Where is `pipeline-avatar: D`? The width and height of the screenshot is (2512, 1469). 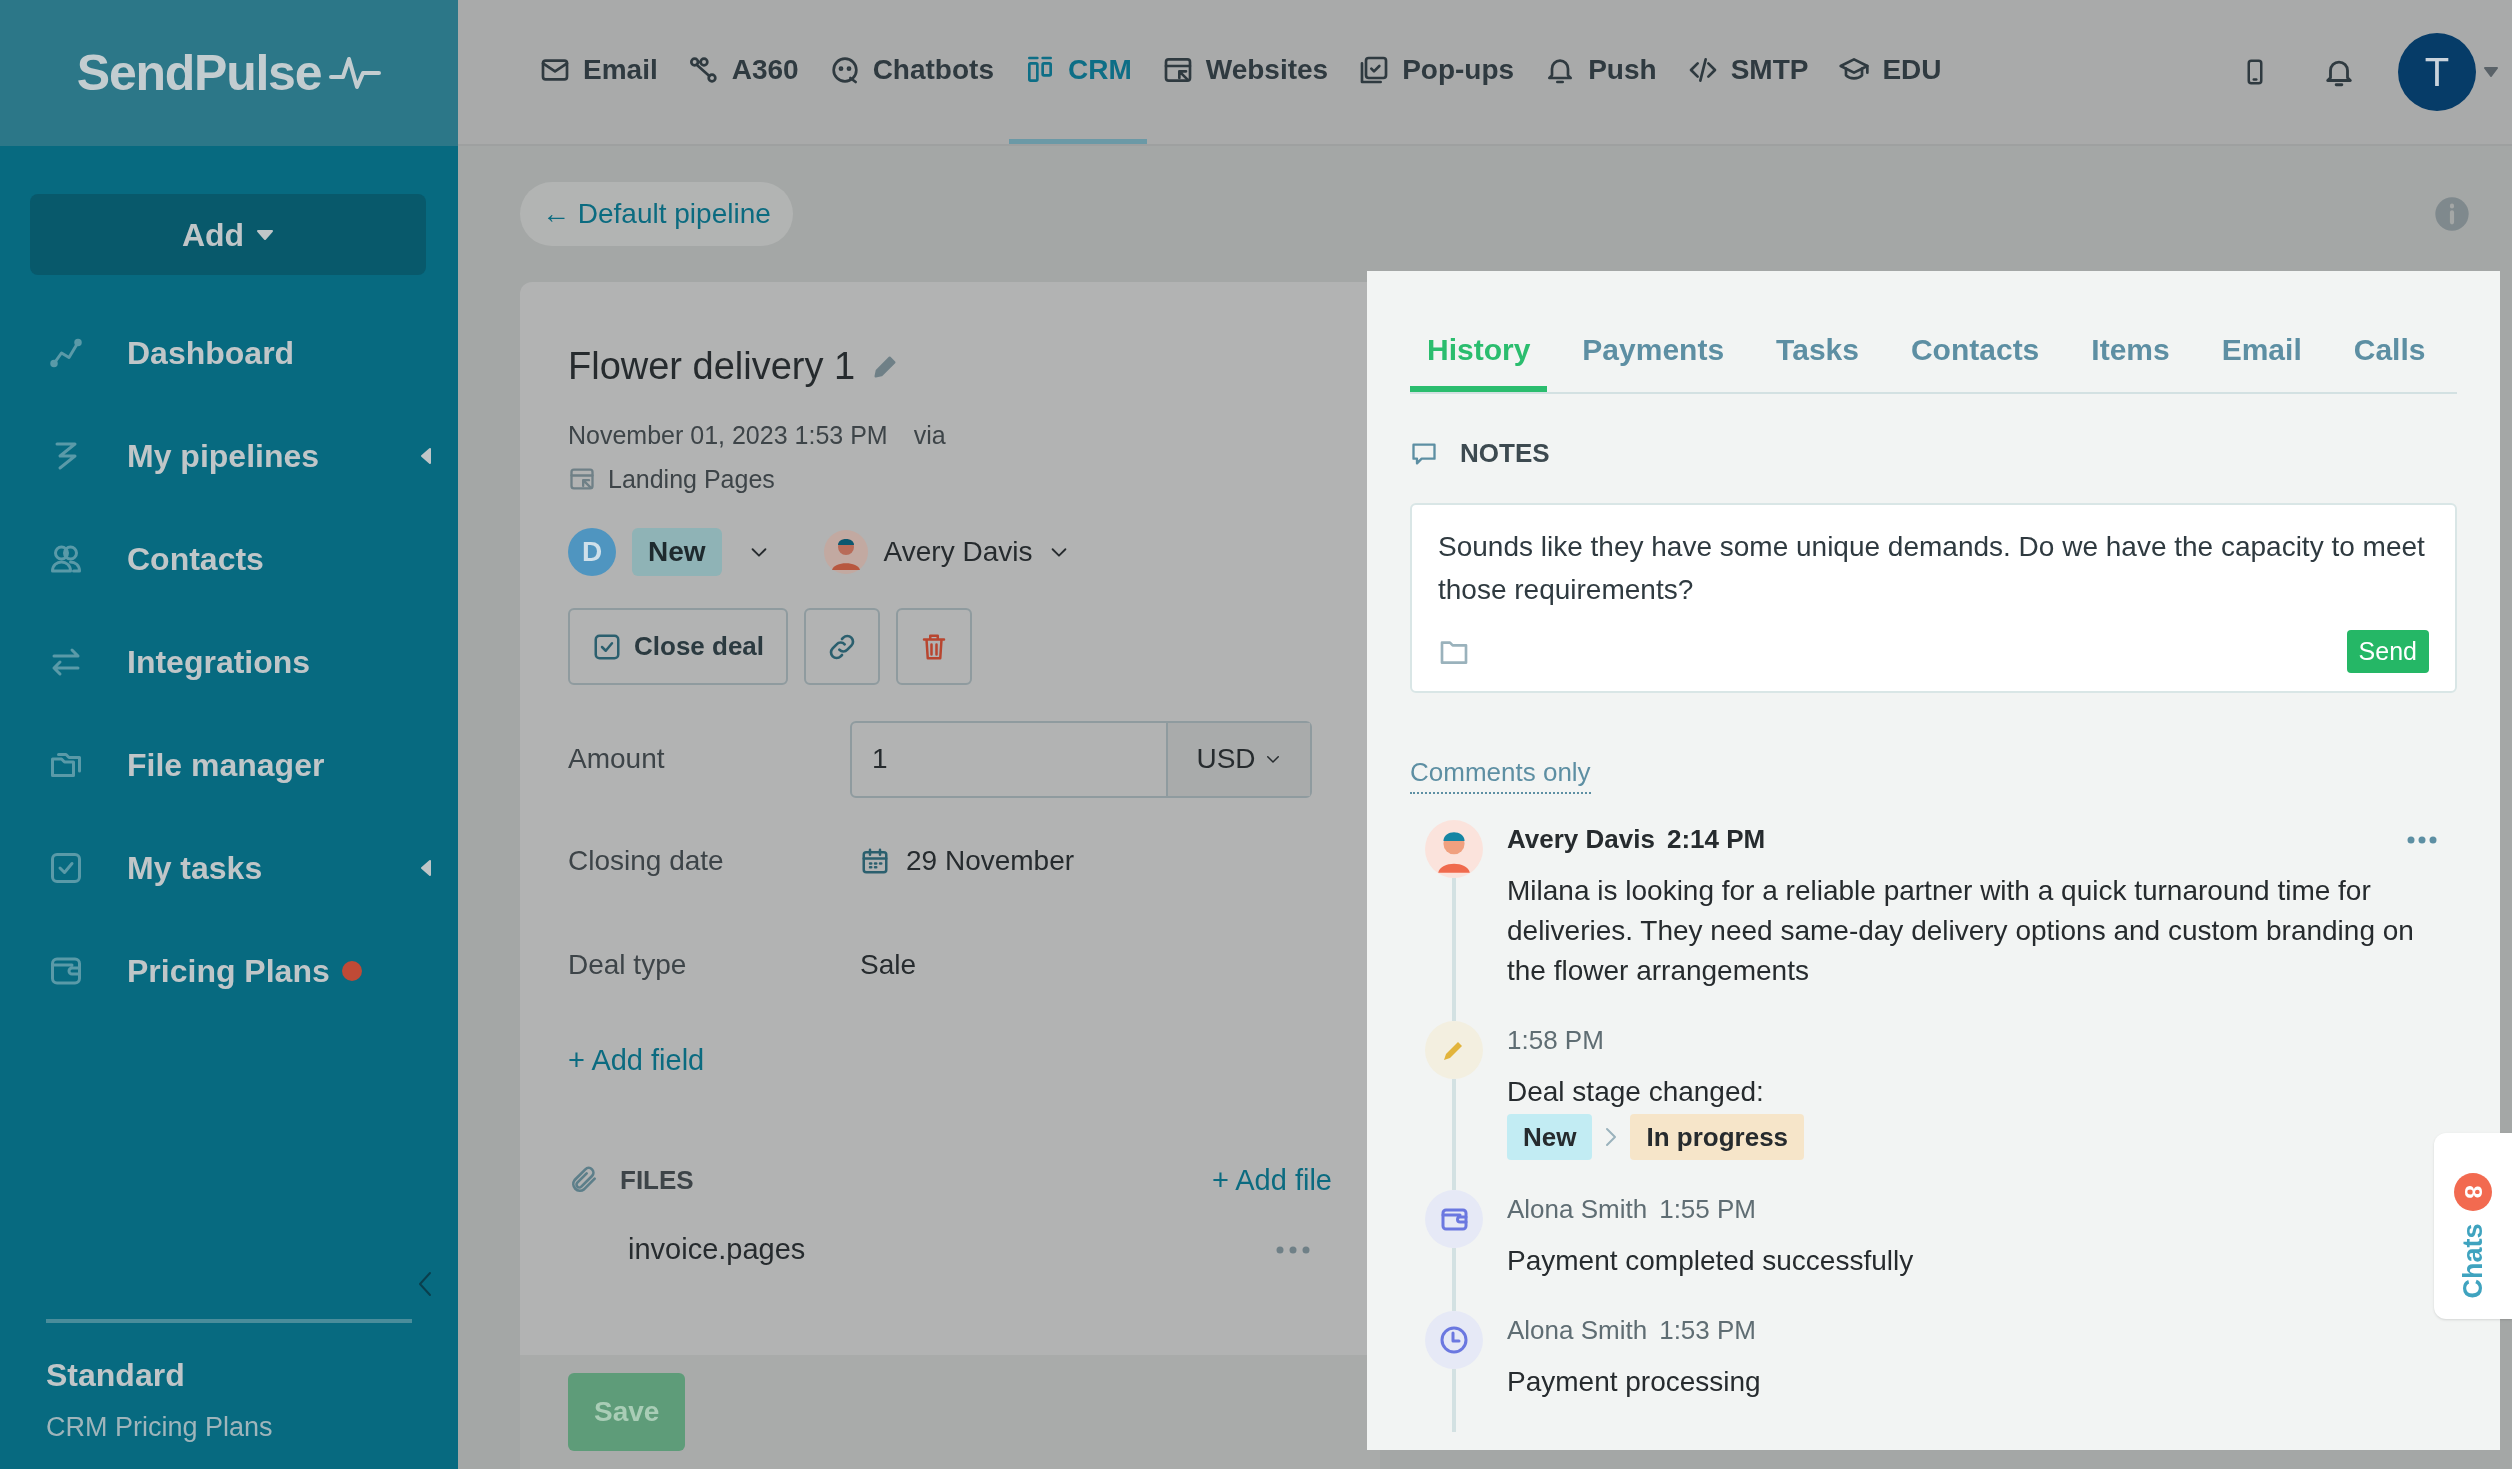
pipeline-avatar: D is located at coordinates (592, 552).